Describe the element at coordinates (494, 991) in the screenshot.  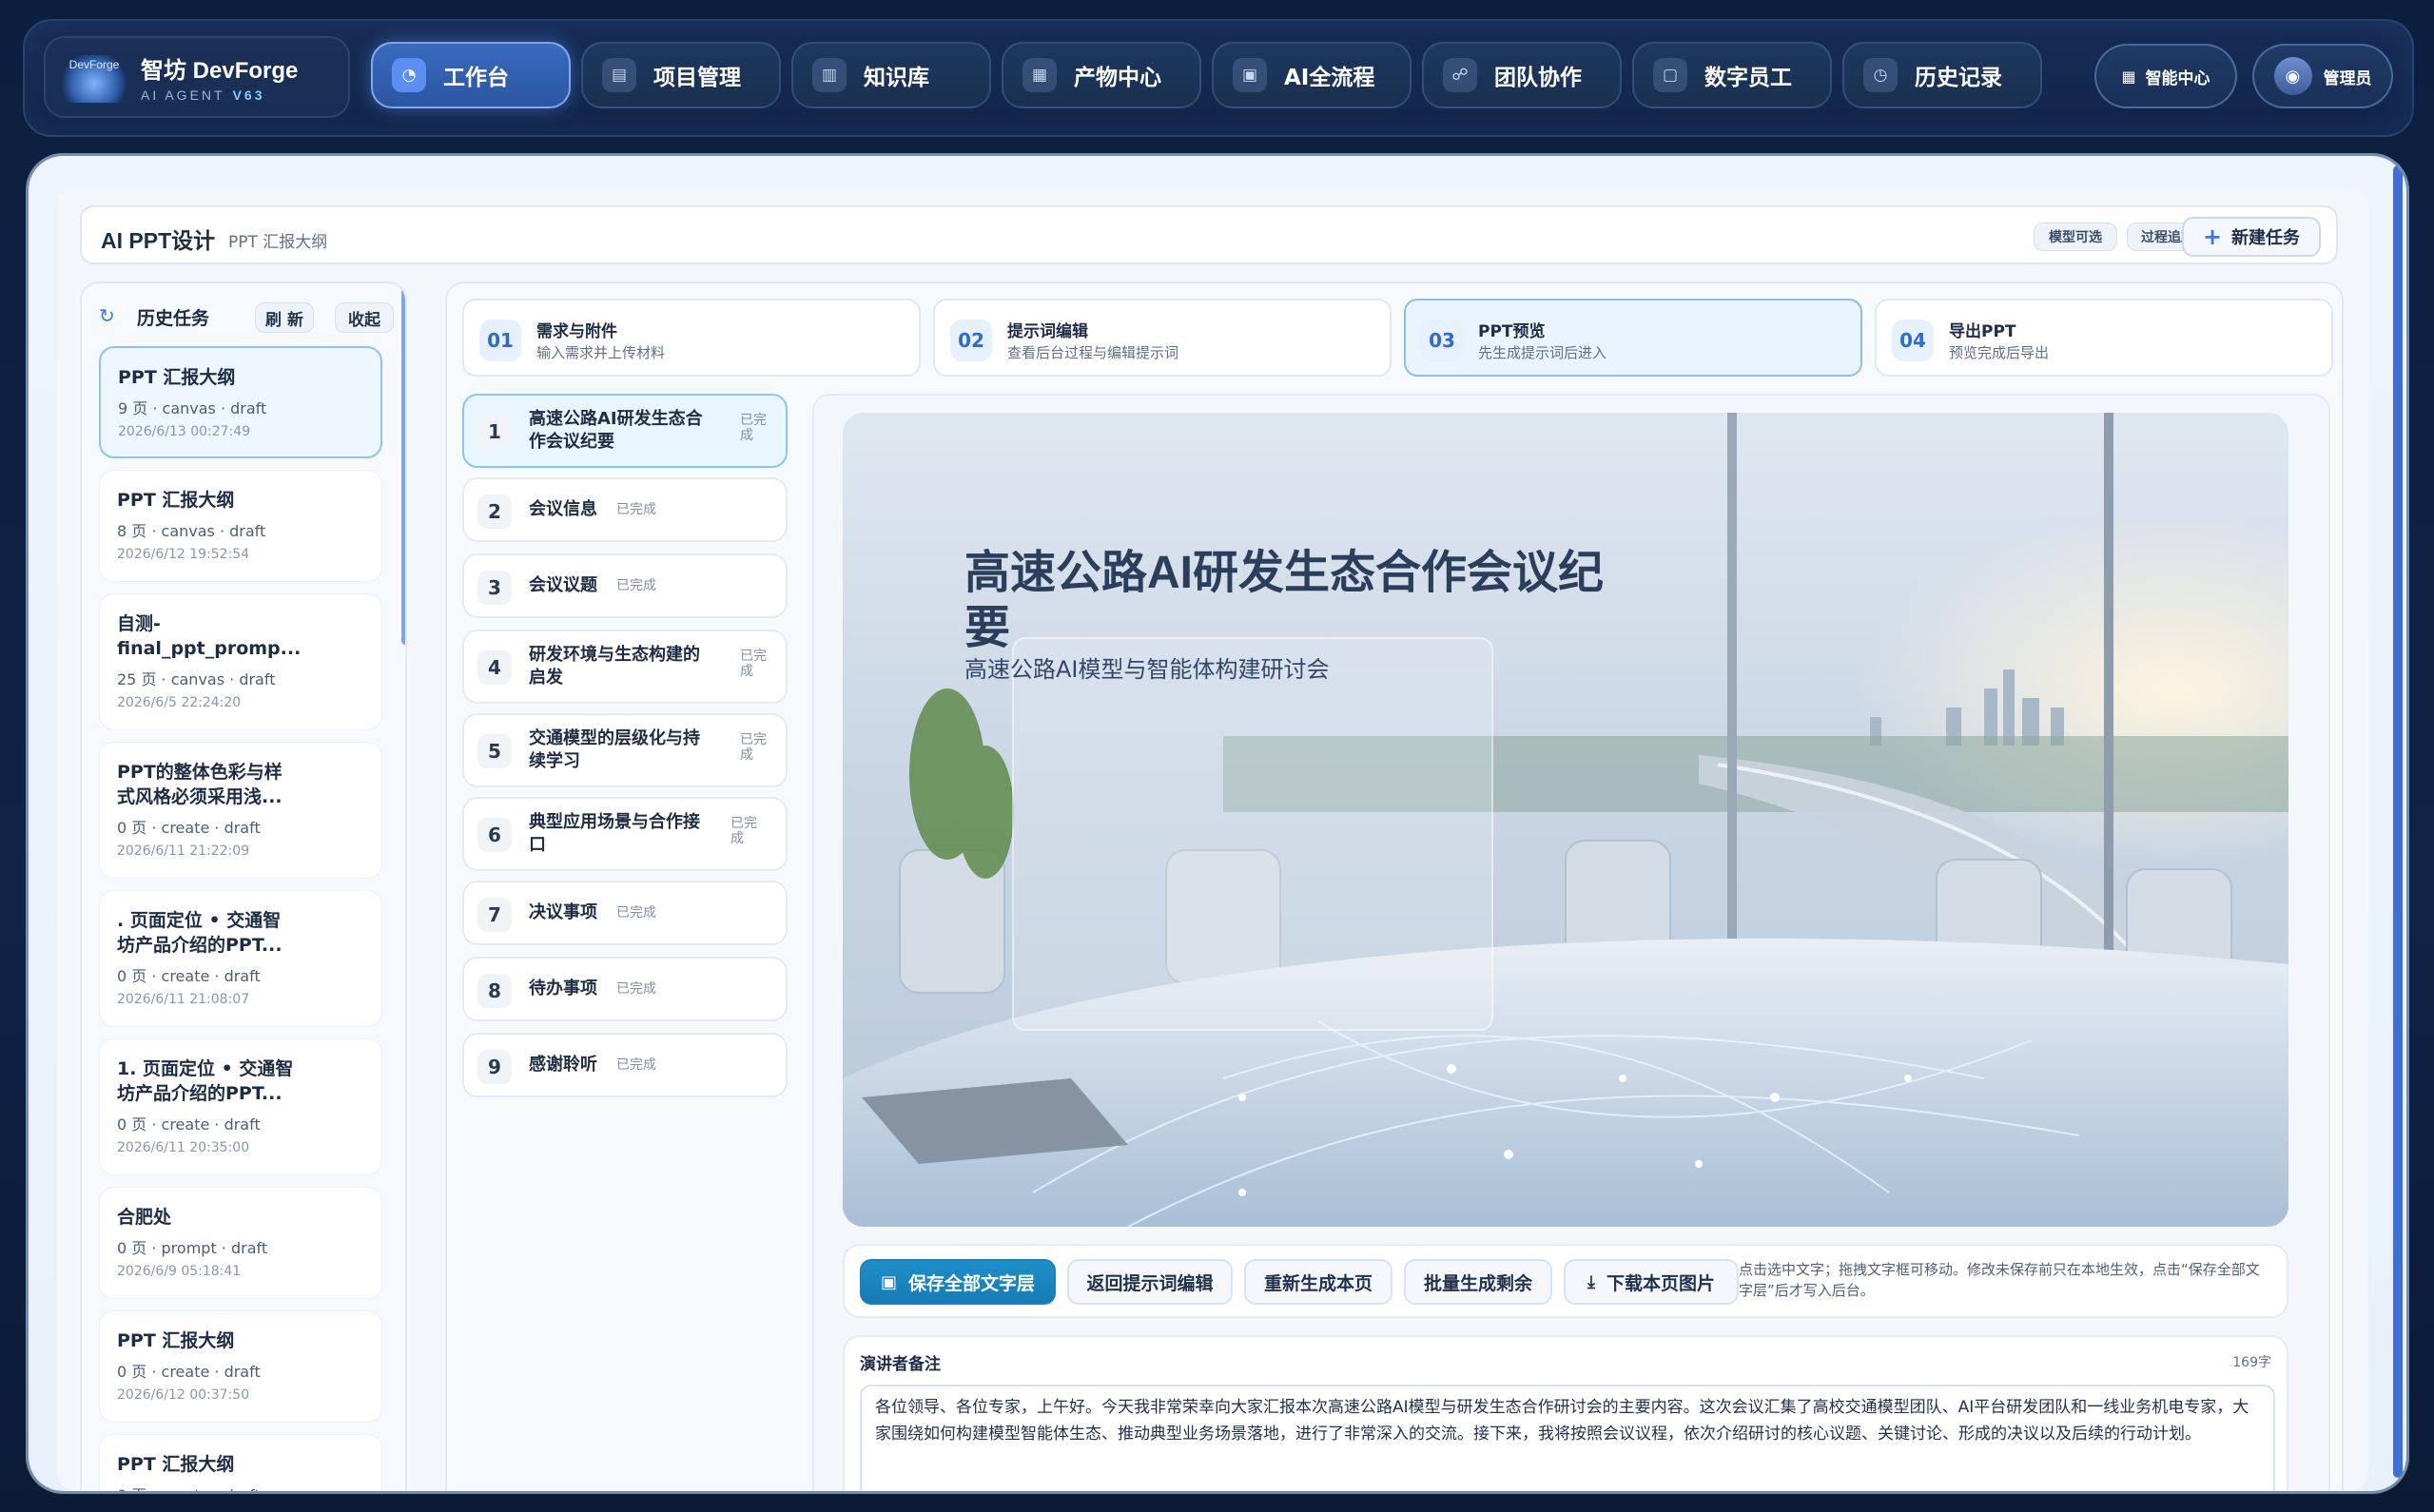
I see `slide-number: 8` at that location.